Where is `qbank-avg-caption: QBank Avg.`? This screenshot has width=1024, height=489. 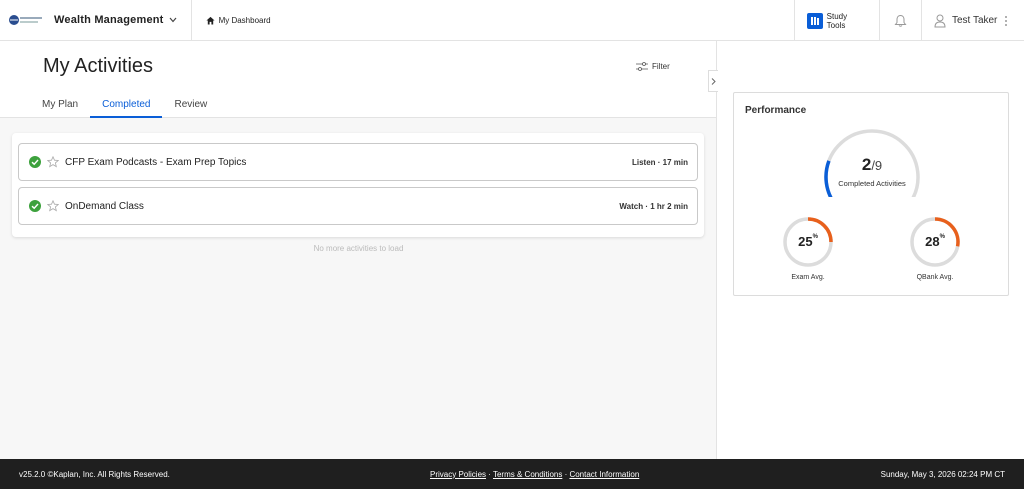
qbank-avg-caption: QBank Avg. is located at coordinates (935, 277).